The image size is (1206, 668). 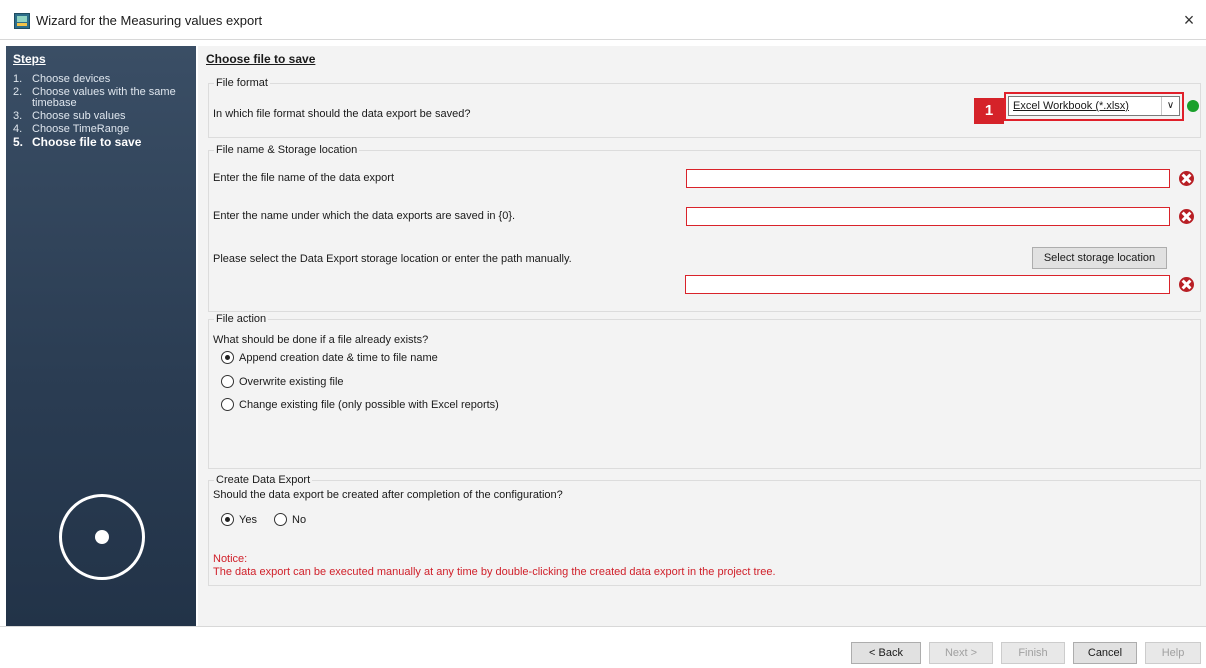 What do you see at coordinates (338, 357) in the screenshot?
I see `radio-label: Append creation date & time to file name` at bounding box center [338, 357].